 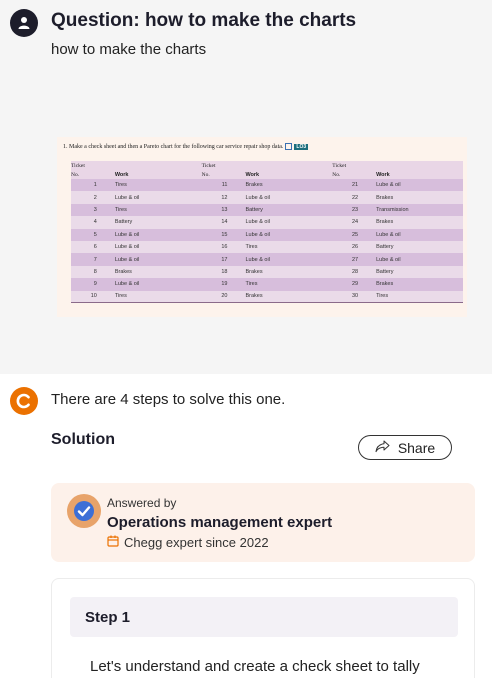 What do you see at coordinates (267, 174) in the screenshot?
I see `table-header-row-2: No. Work No. Work No. Work` at bounding box center [267, 174].